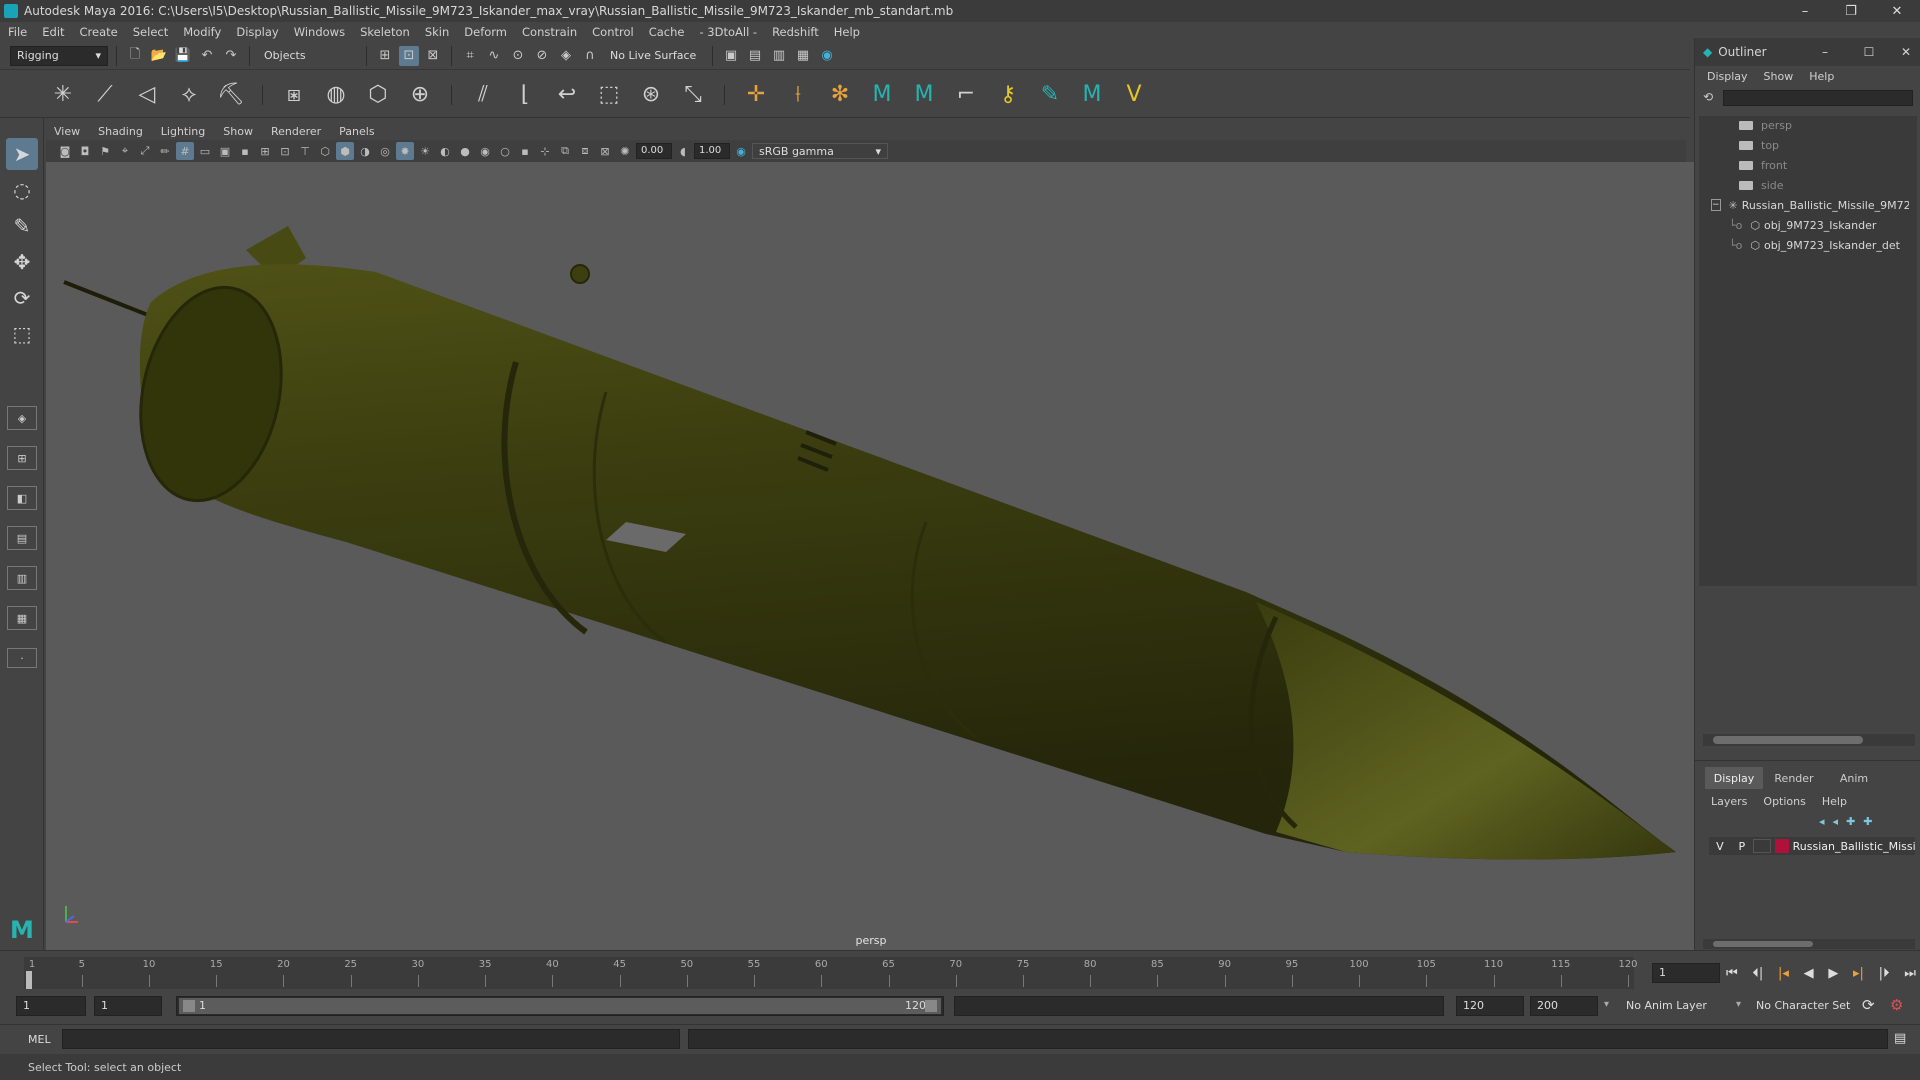 This screenshot has width=1920, height=1080. What do you see at coordinates (755, 56) in the screenshot?
I see `render-frame-icon: ▤` at bounding box center [755, 56].